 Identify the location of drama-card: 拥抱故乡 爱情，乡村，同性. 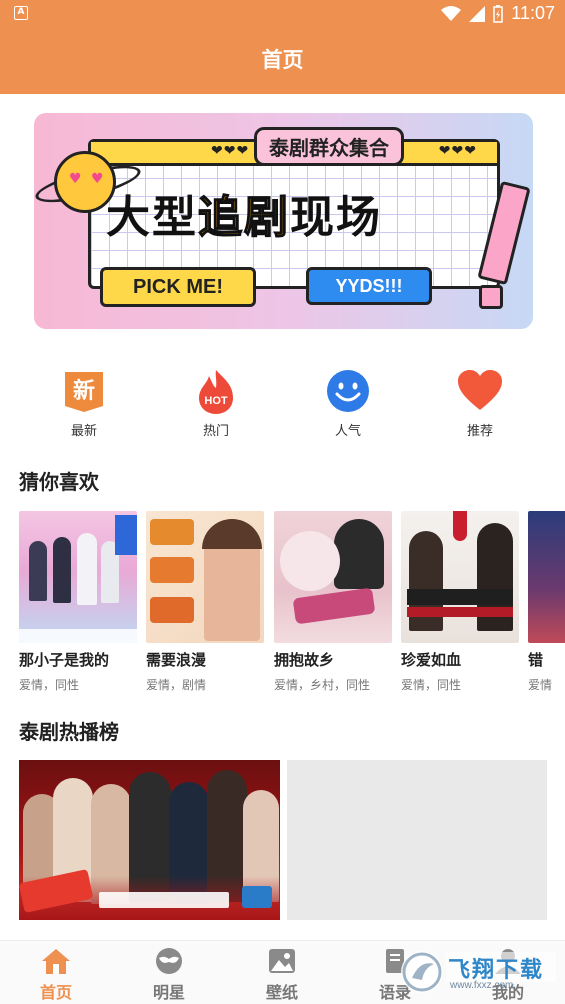
(333, 601).